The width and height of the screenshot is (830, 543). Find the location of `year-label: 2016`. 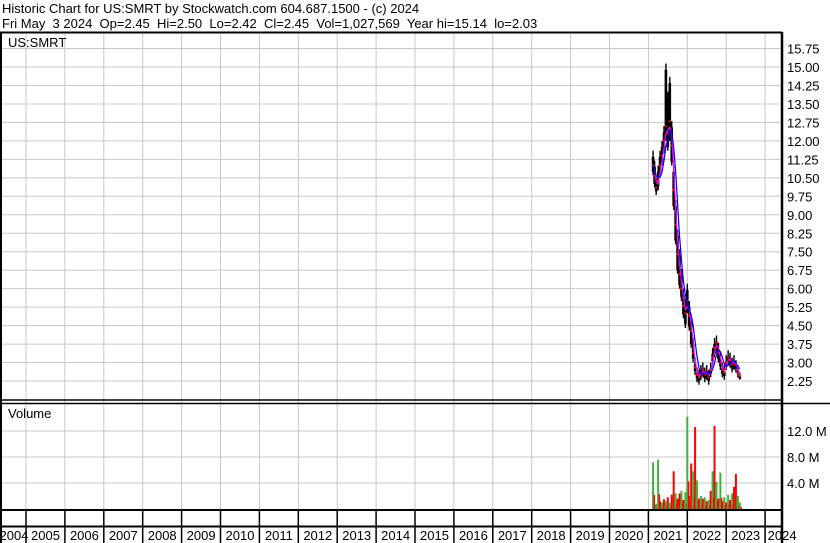

year-label: 2016 is located at coordinates (473, 535).